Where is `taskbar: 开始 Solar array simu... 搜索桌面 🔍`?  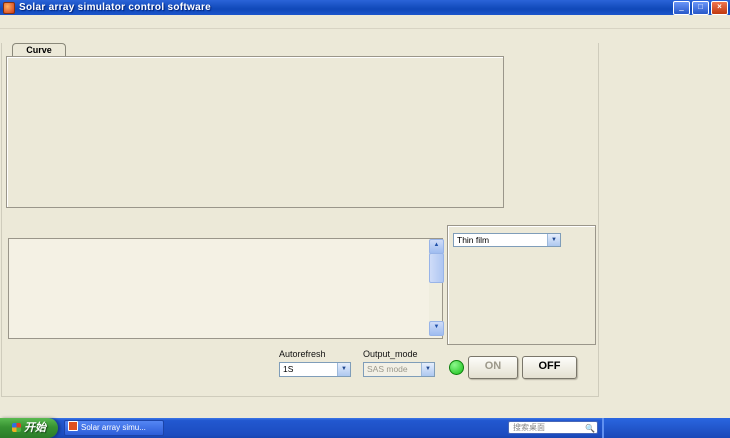
taskbar: 开始 Solar array simu... 搜索桌面 🔍 is located at coordinates (365, 428).